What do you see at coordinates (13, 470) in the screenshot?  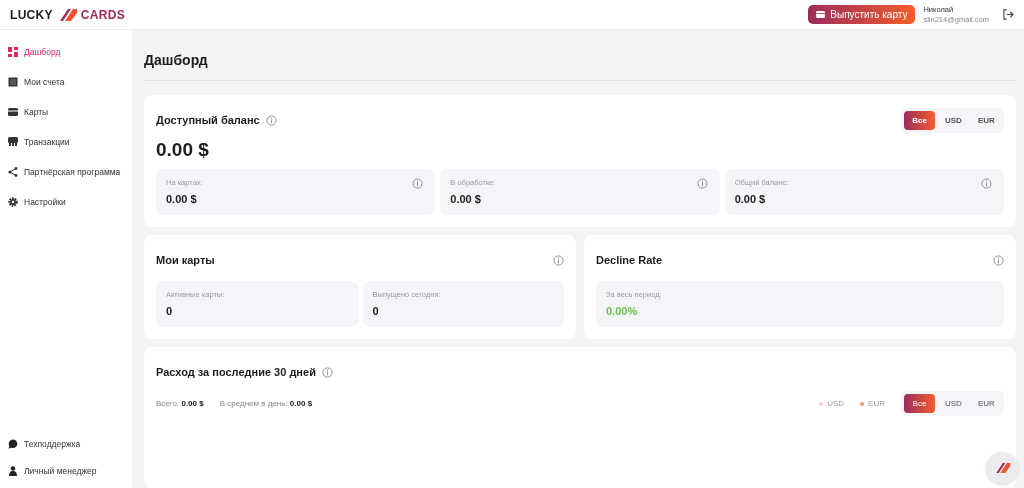 I see `person-icon` at bounding box center [13, 470].